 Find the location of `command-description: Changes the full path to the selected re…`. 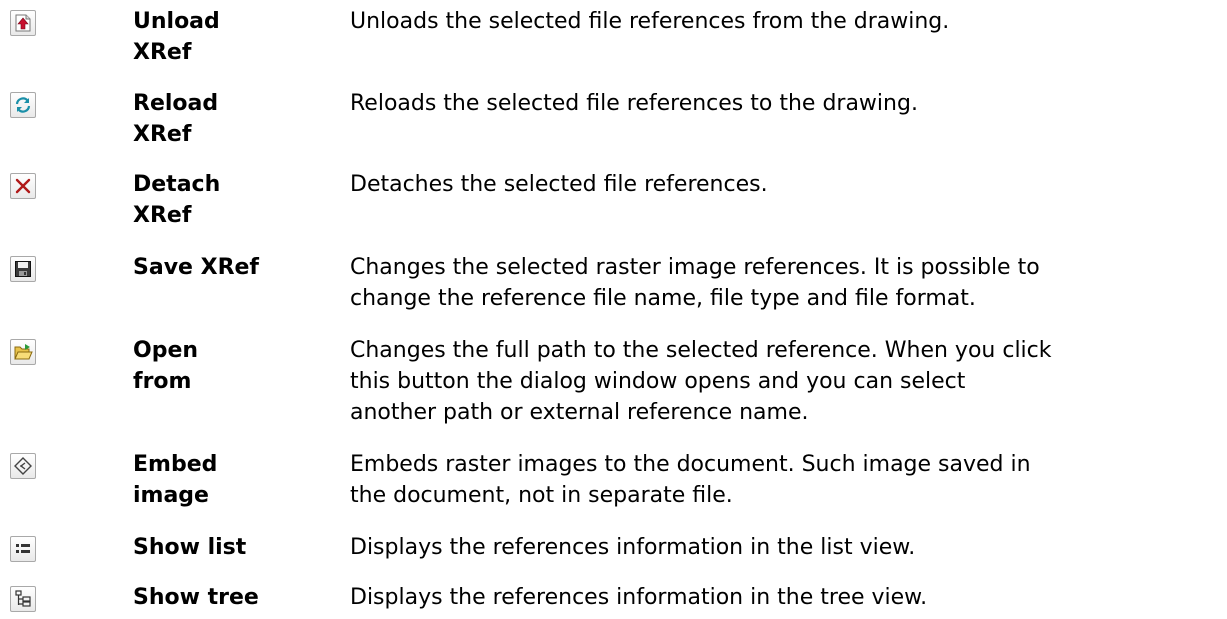

command-description: Changes the full path to the selected re… is located at coordinates (785, 381).